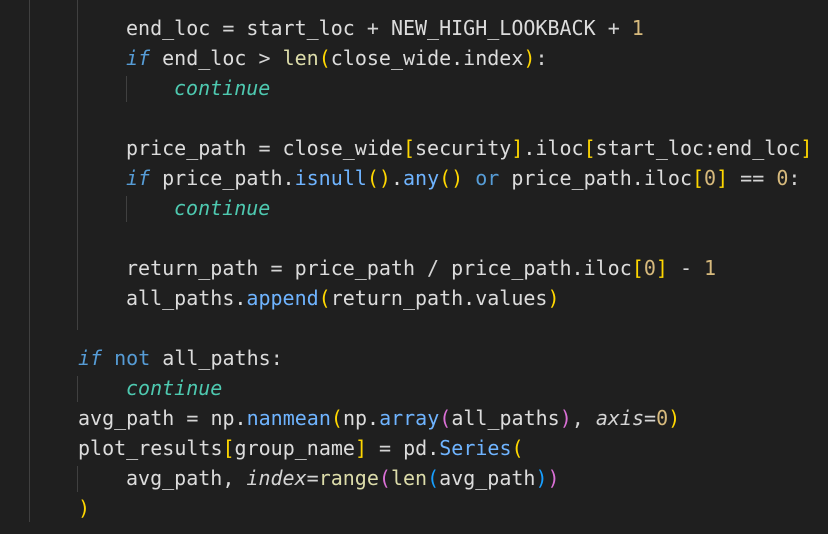 The width and height of the screenshot is (828, 534). Describe the element at coordinates (198, 268) in the screenshot. I see `code-token: return_path` at that location.